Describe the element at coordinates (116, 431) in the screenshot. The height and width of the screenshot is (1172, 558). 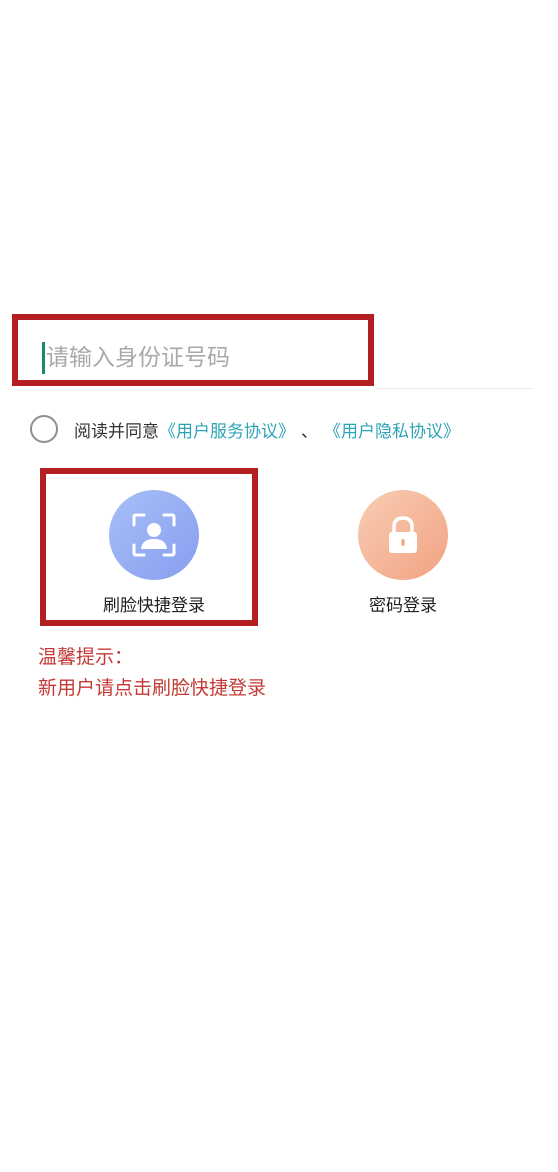
I see `agreement-prefix-text: 阅读并同意` at that location.